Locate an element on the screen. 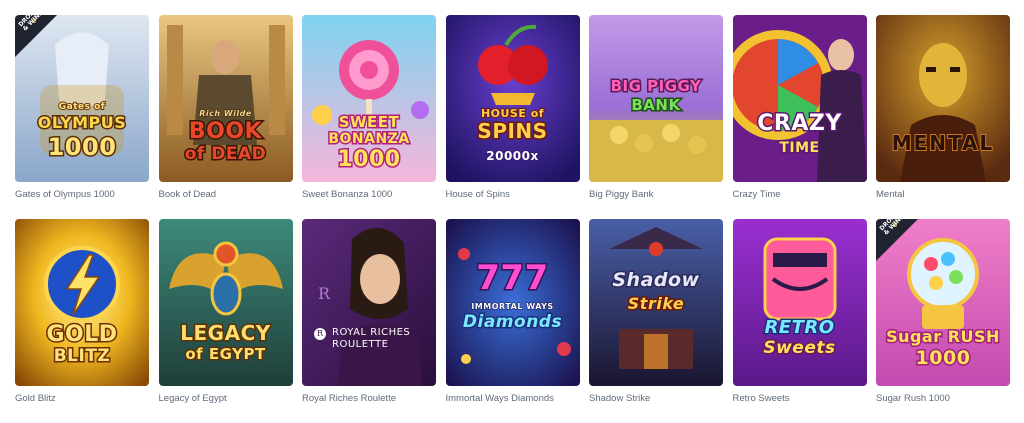 The image size is (1024, 423). art-line: BOOK is located at coordinates (225, 131).